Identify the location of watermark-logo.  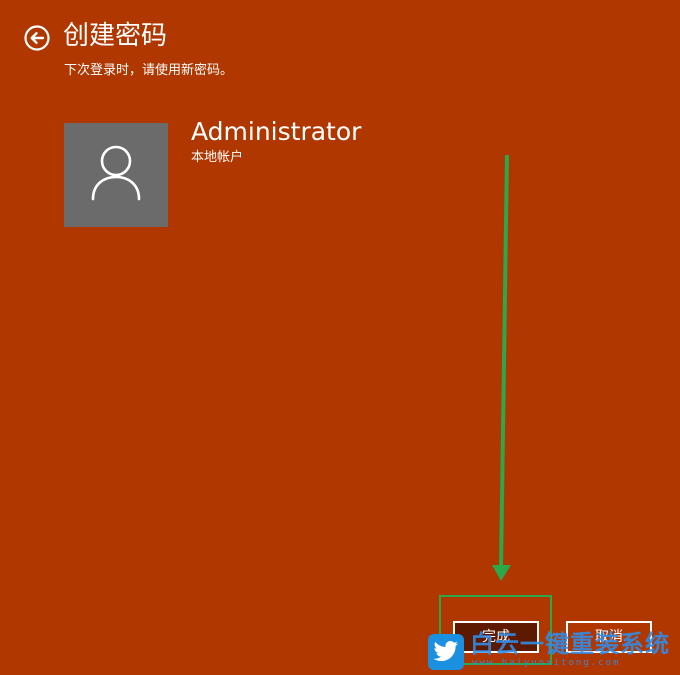
(446, 652).